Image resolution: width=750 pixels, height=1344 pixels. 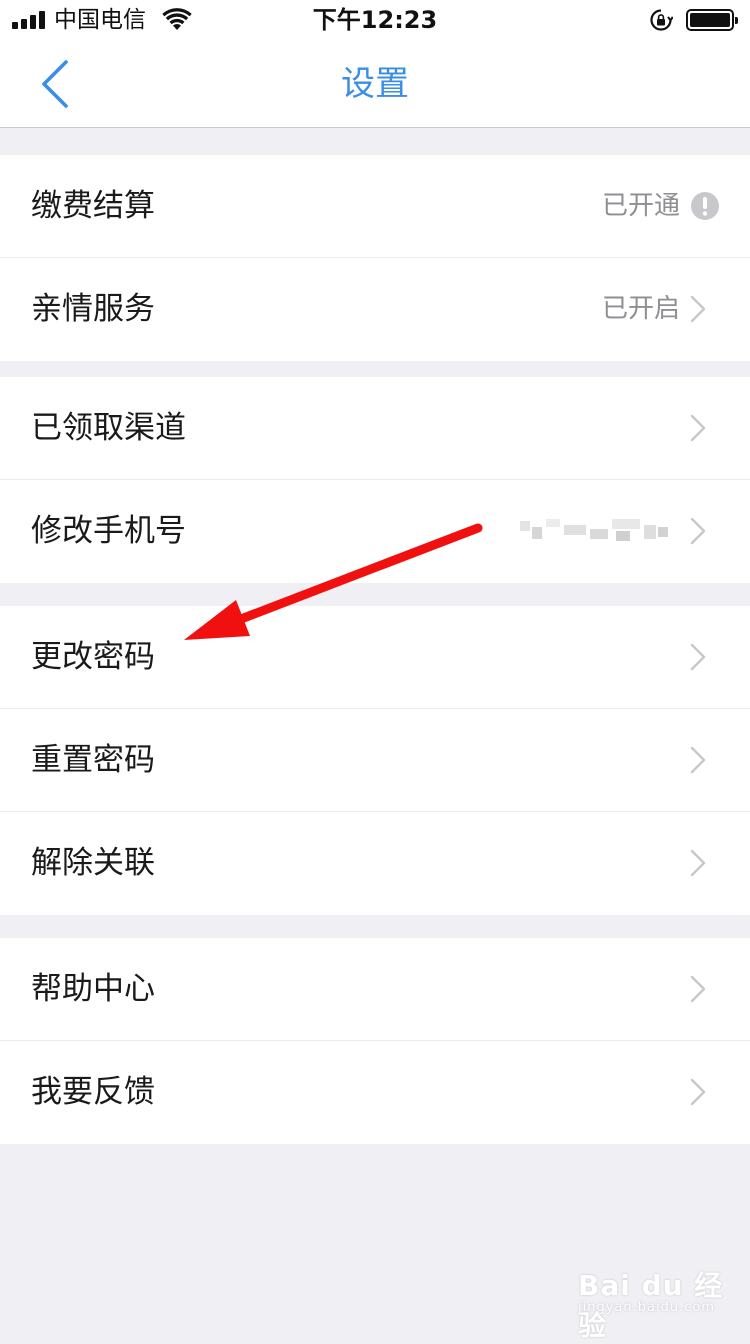 What do you see at coordinates (93, 1092) in the screenshot?
I see `row-label: 我要反馈` at bounding box center [93, 1092].